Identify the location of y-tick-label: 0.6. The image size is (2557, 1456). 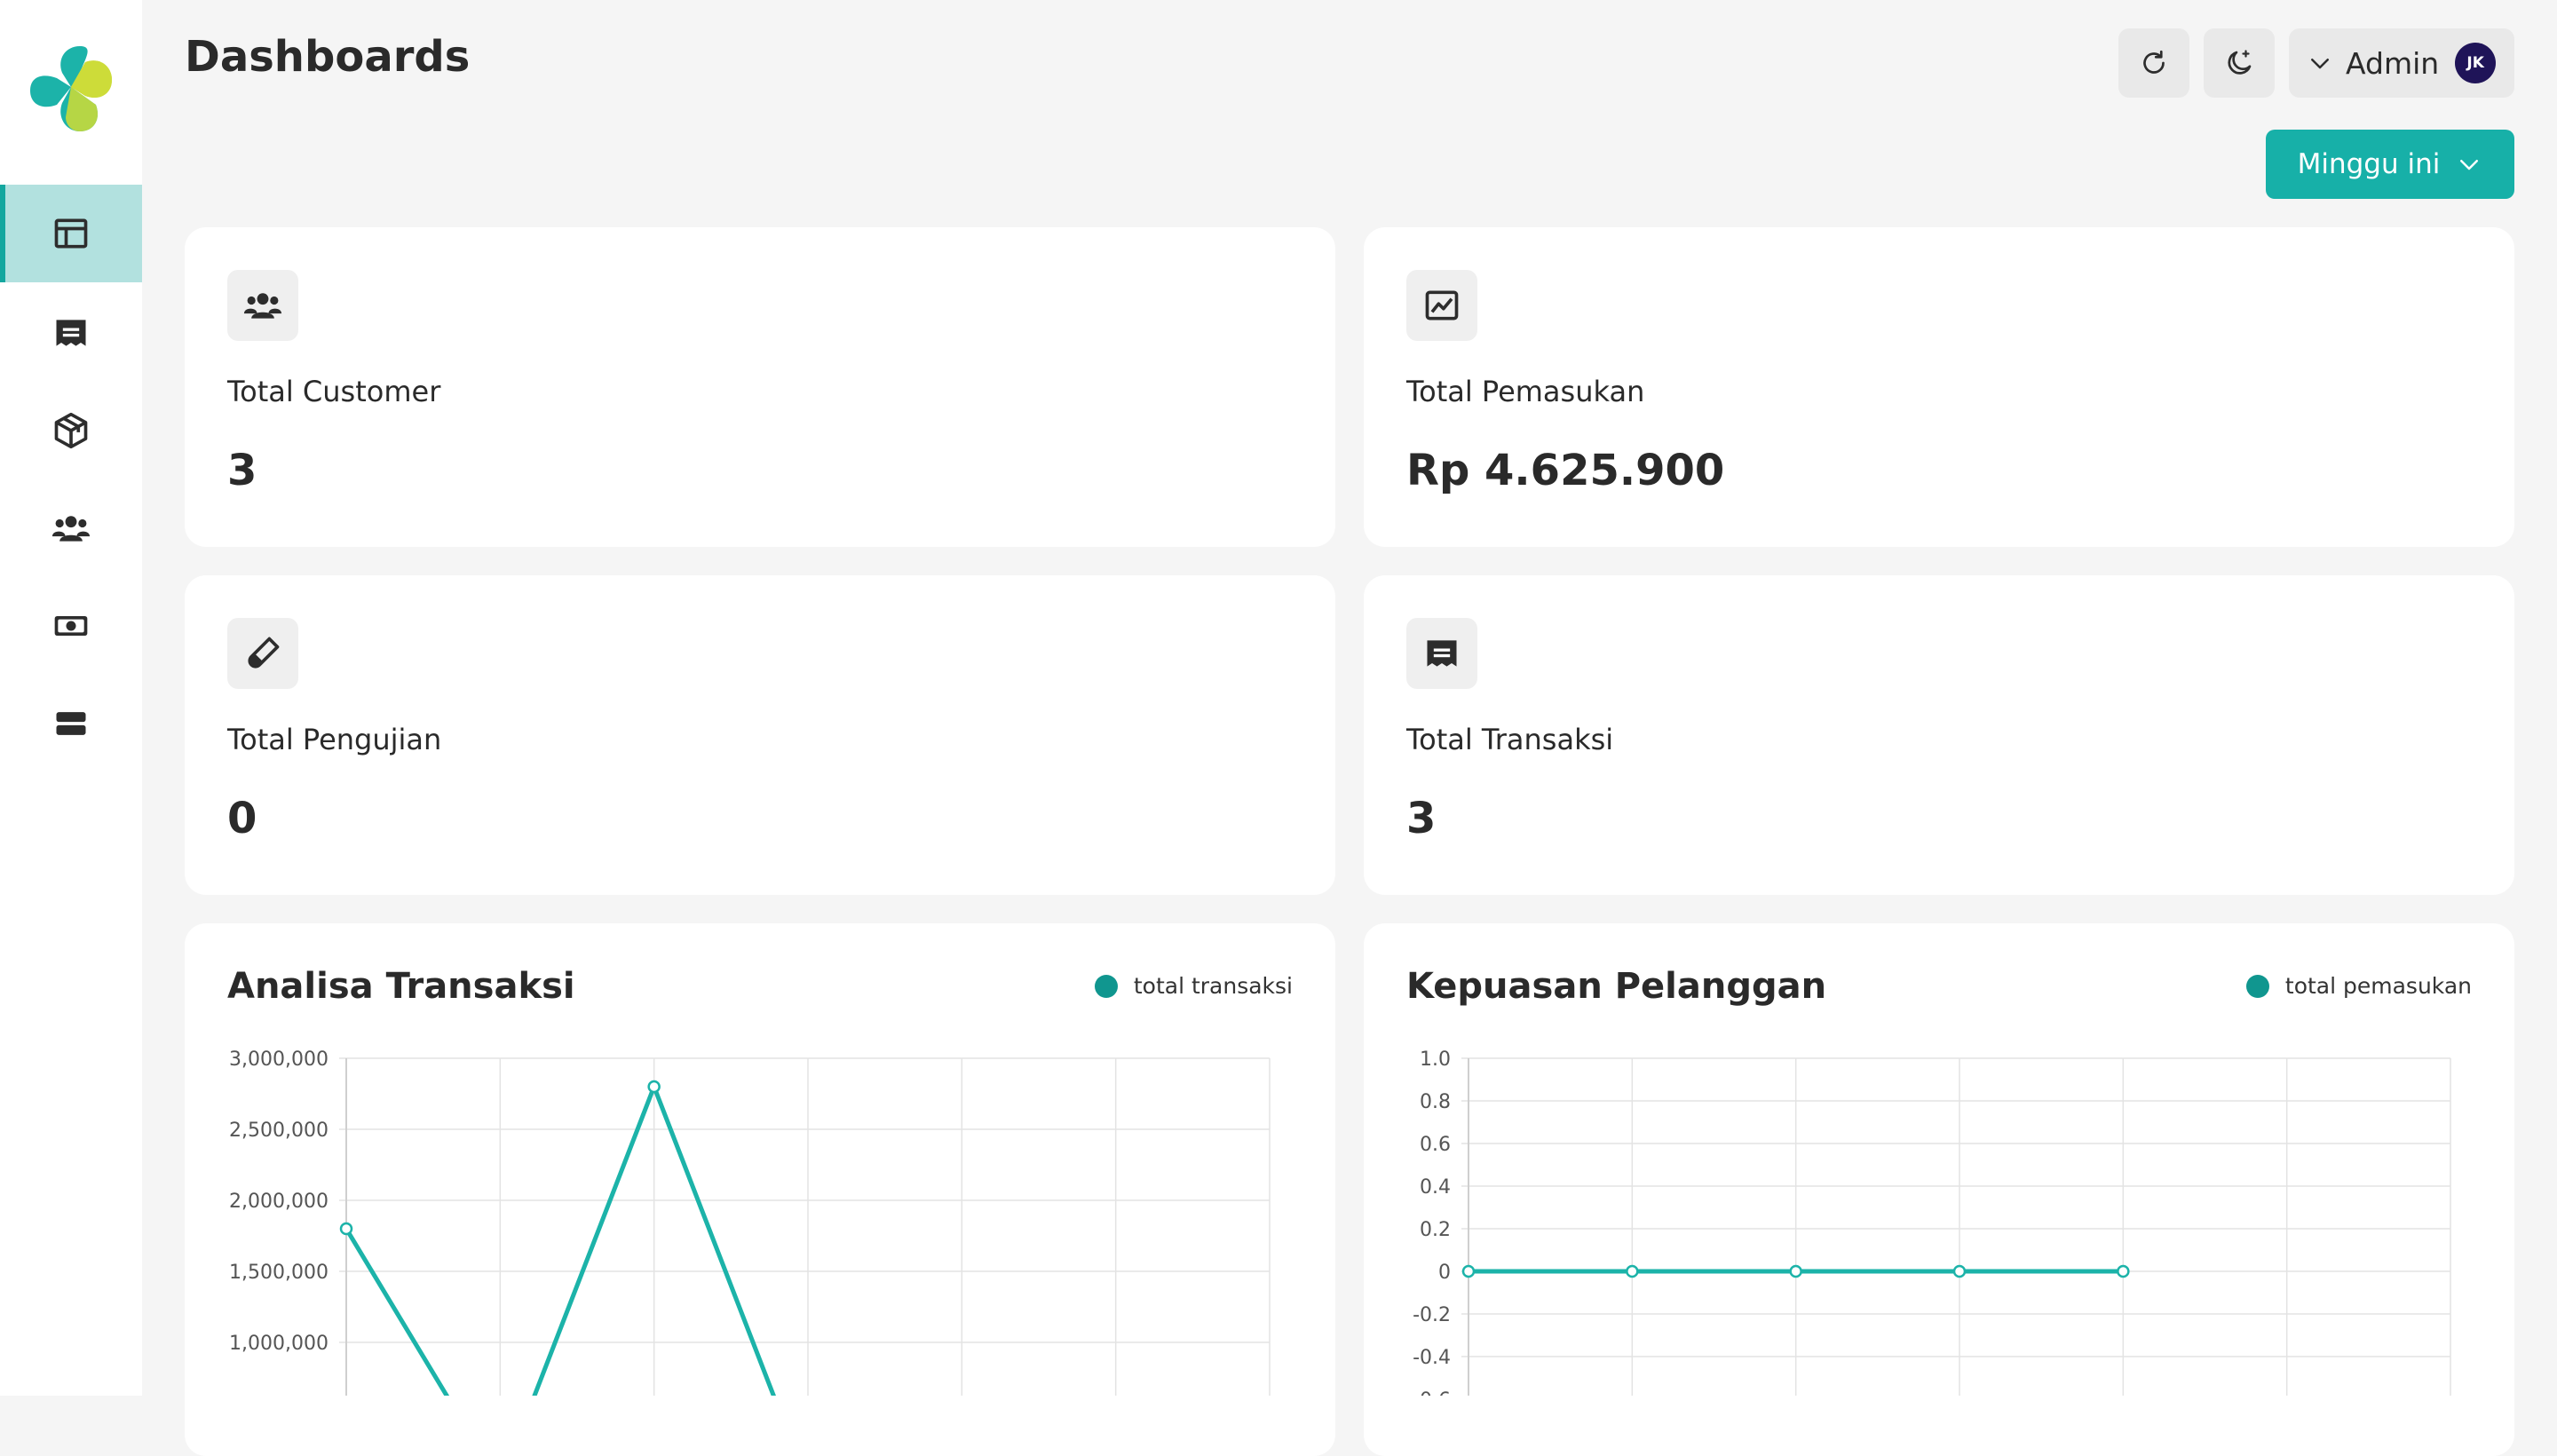
(1435, 1145).